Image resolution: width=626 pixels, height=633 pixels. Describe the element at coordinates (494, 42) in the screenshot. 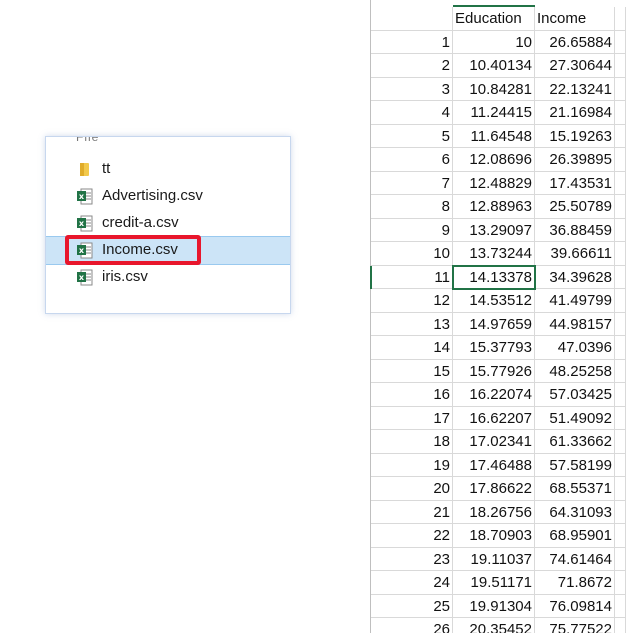

I see `education-cell: 10` at that location.